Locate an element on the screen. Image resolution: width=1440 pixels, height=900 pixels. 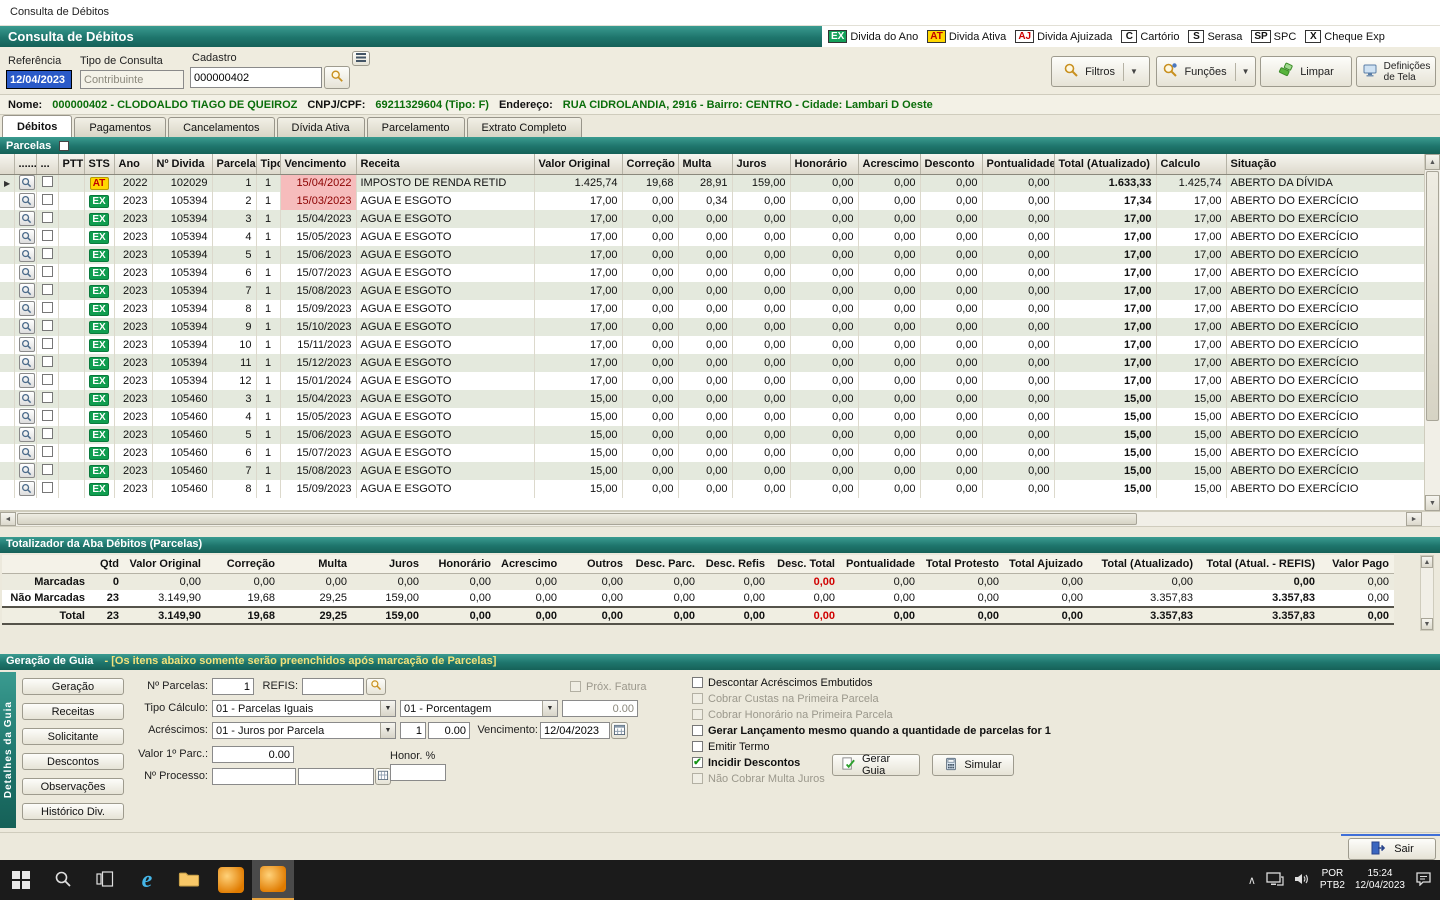
referencia-input is located at coordinates (39, 79).